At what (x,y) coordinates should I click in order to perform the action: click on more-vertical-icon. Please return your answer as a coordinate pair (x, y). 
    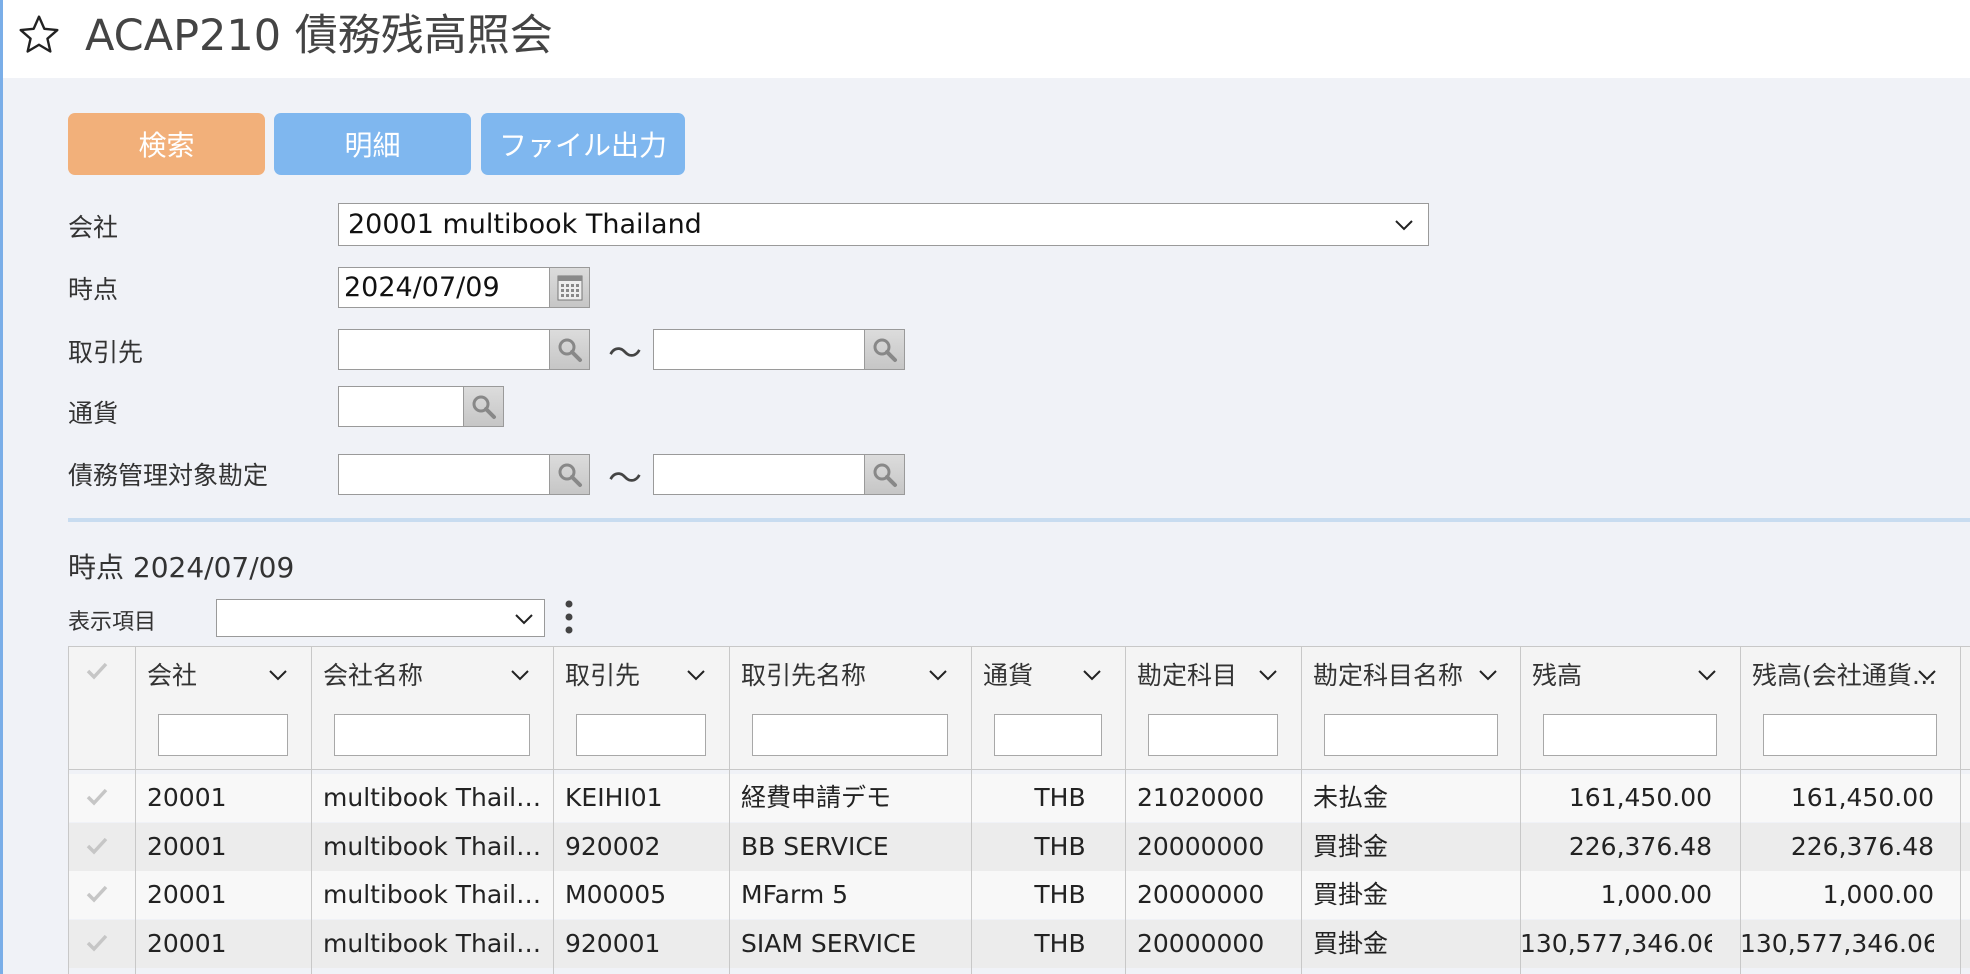
    Looking at the image, I should click on (569, 617).